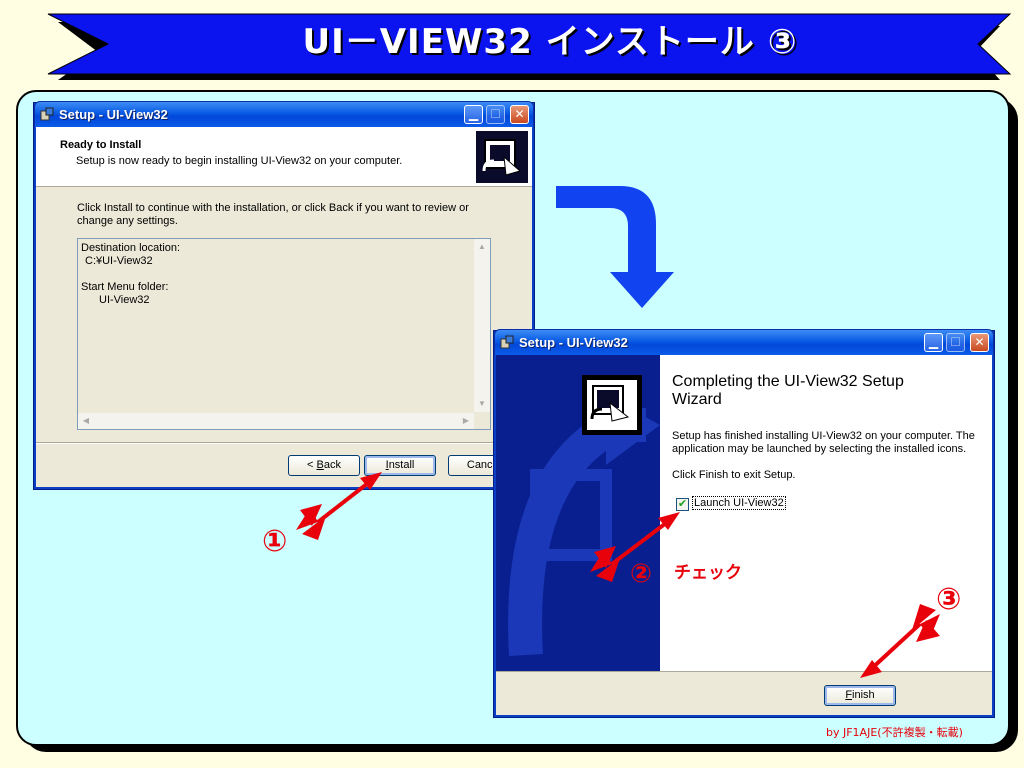 This screenshot has width=1024, height=768. I want to click on step-1-marker: ①, so click(275, 541).